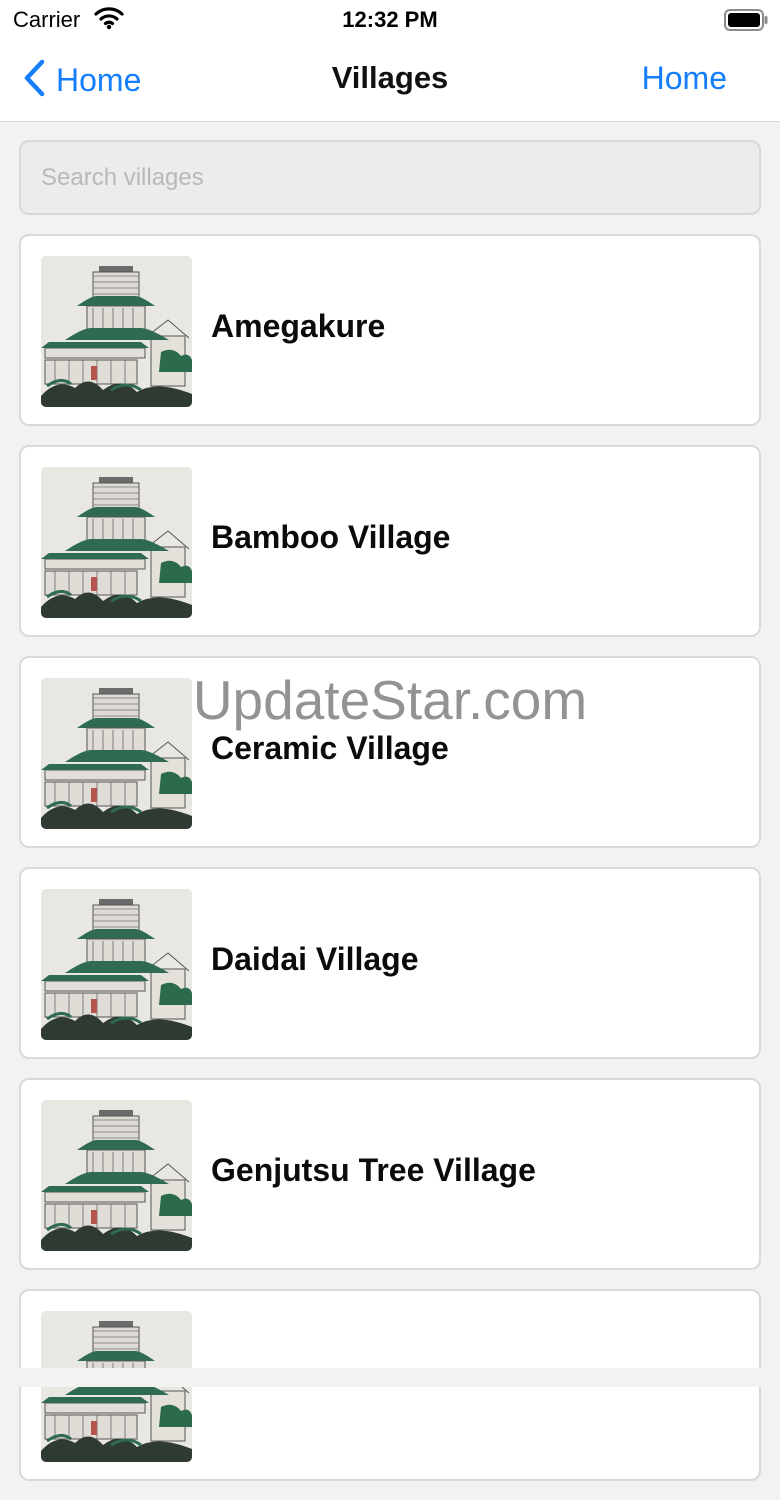  I want to click on search-bar, so click(390, 177).